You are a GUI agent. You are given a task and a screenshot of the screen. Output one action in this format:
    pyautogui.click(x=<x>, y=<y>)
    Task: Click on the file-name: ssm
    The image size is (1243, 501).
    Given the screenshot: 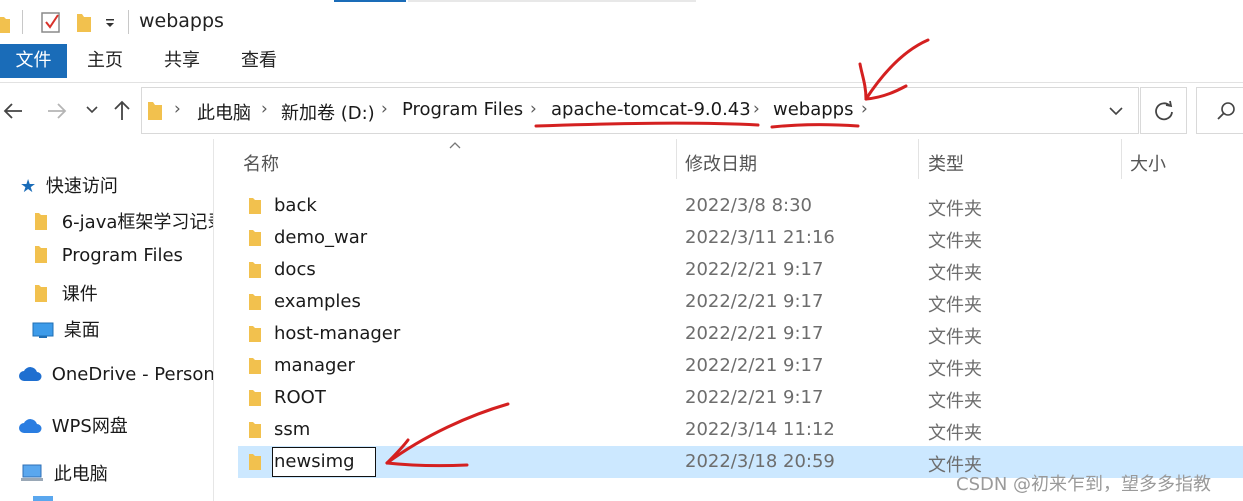 What is the action you would take?
    pyautogui.click(x=292, y=429)
    